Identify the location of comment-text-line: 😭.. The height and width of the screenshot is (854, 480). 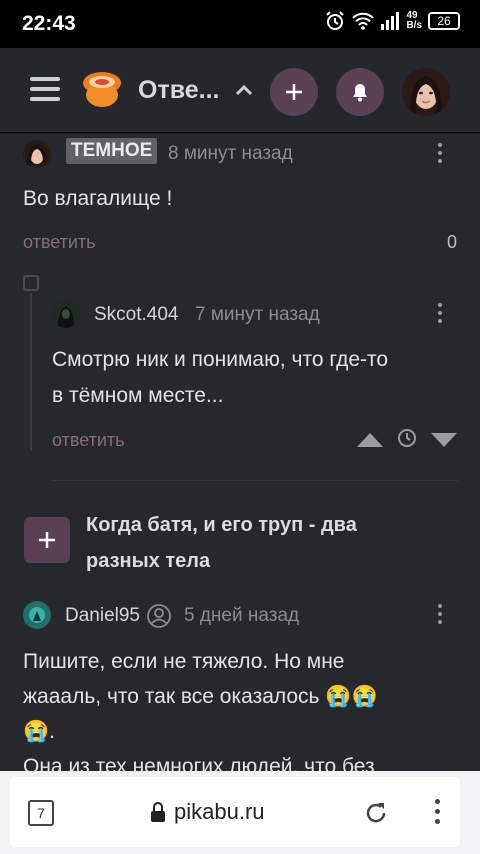
(39, 731).